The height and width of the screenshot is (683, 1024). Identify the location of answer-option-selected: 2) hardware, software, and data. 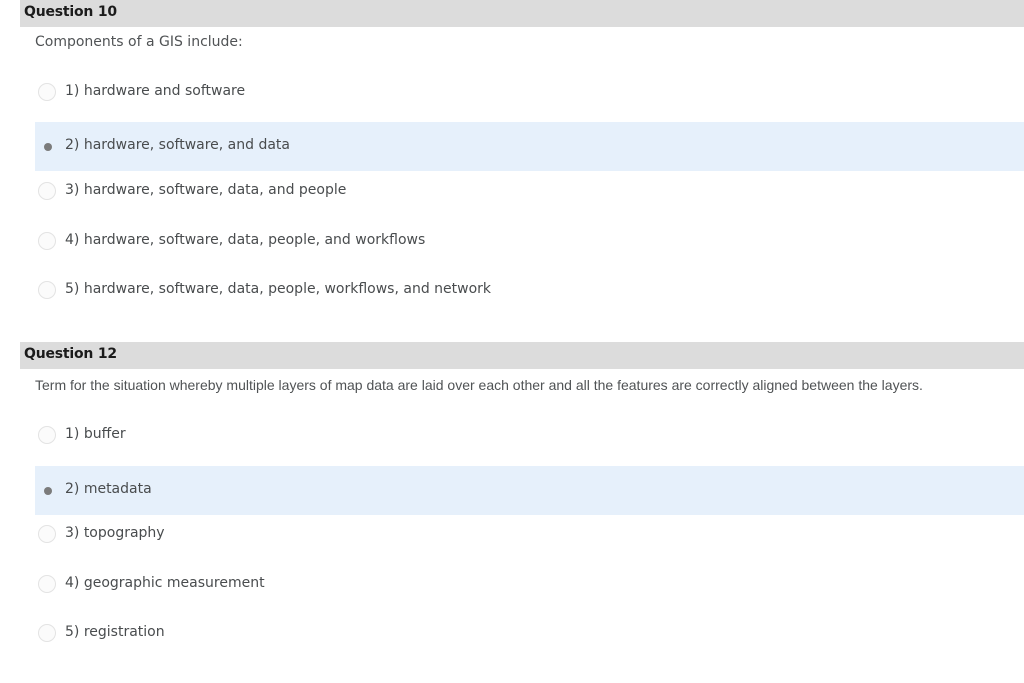
(529, 146).